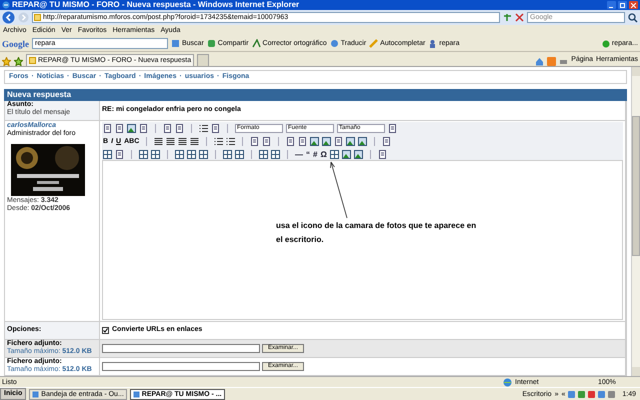 This screenshot has width=640, height=400. I want to click on scrollbar, so click(635, 221).